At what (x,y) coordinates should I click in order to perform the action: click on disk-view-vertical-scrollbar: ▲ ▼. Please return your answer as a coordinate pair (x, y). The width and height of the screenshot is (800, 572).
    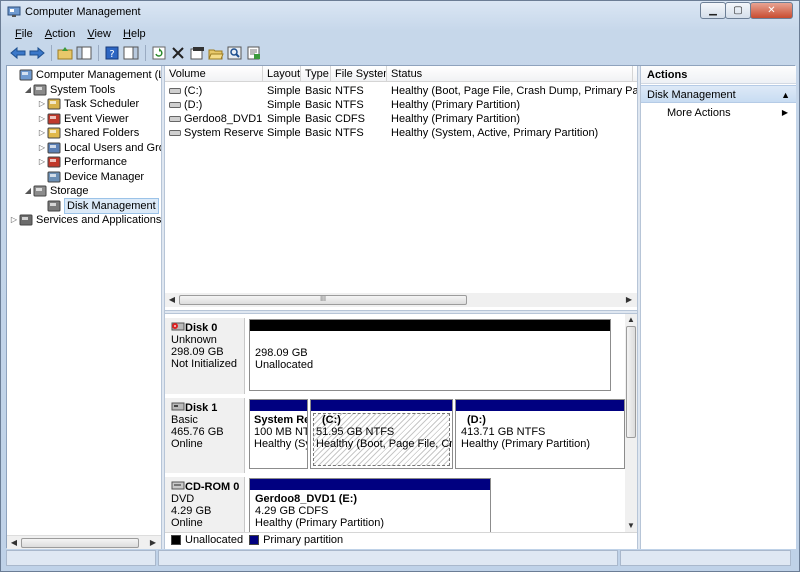
    Looking at the image, I should click on (631, 423).